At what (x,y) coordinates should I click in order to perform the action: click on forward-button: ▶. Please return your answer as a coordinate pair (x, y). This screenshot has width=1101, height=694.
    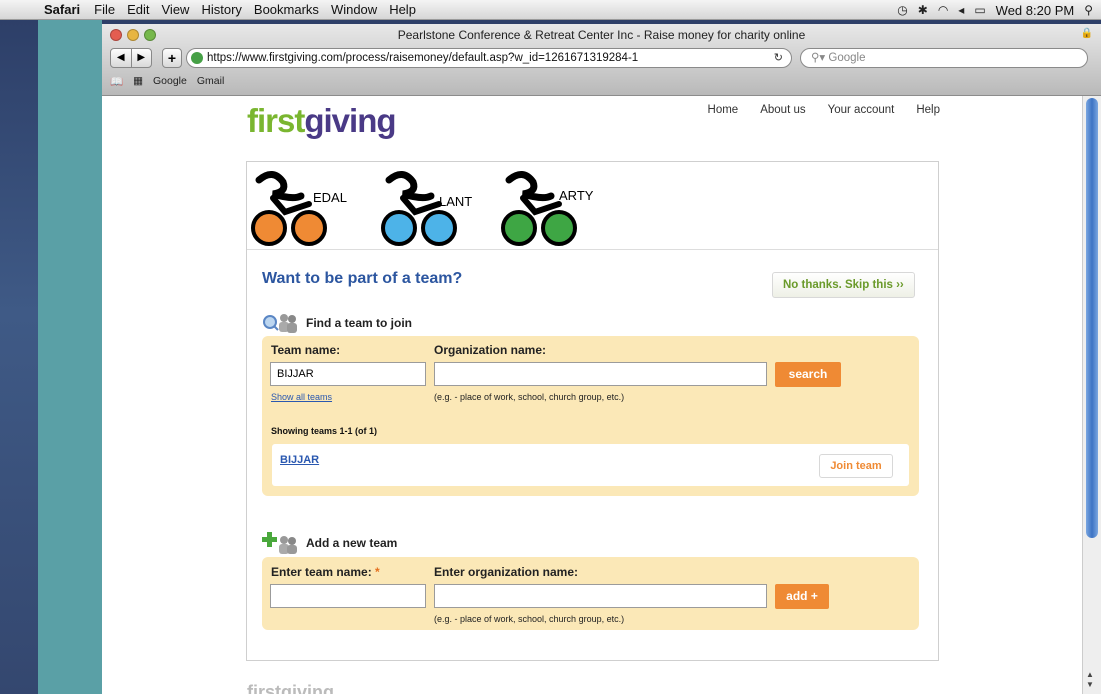
    Looking at the image, I should click on (141, 58).